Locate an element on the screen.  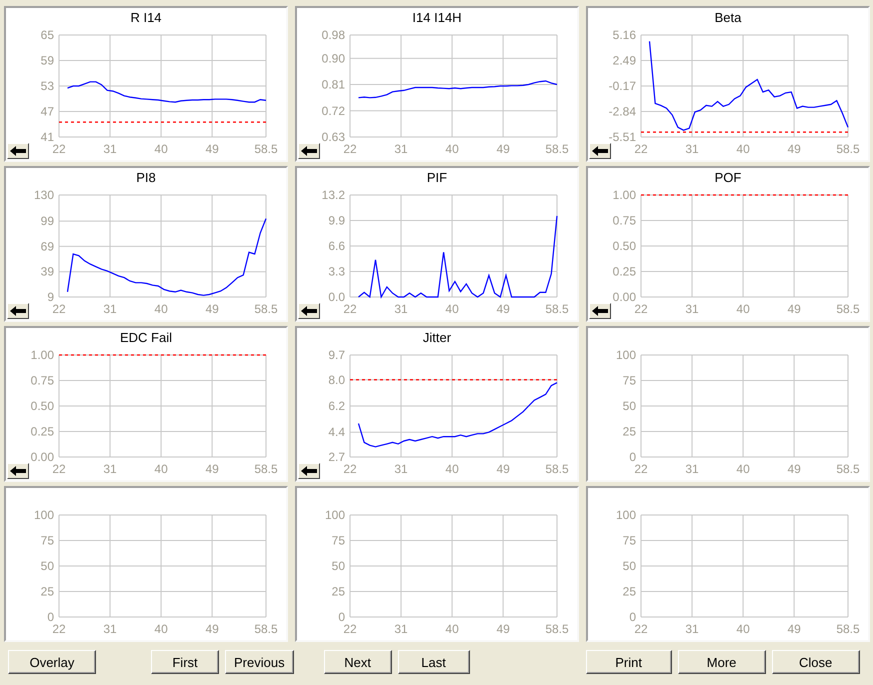
axis-tick-label: 0.0 is located at coordinates (336, 297).